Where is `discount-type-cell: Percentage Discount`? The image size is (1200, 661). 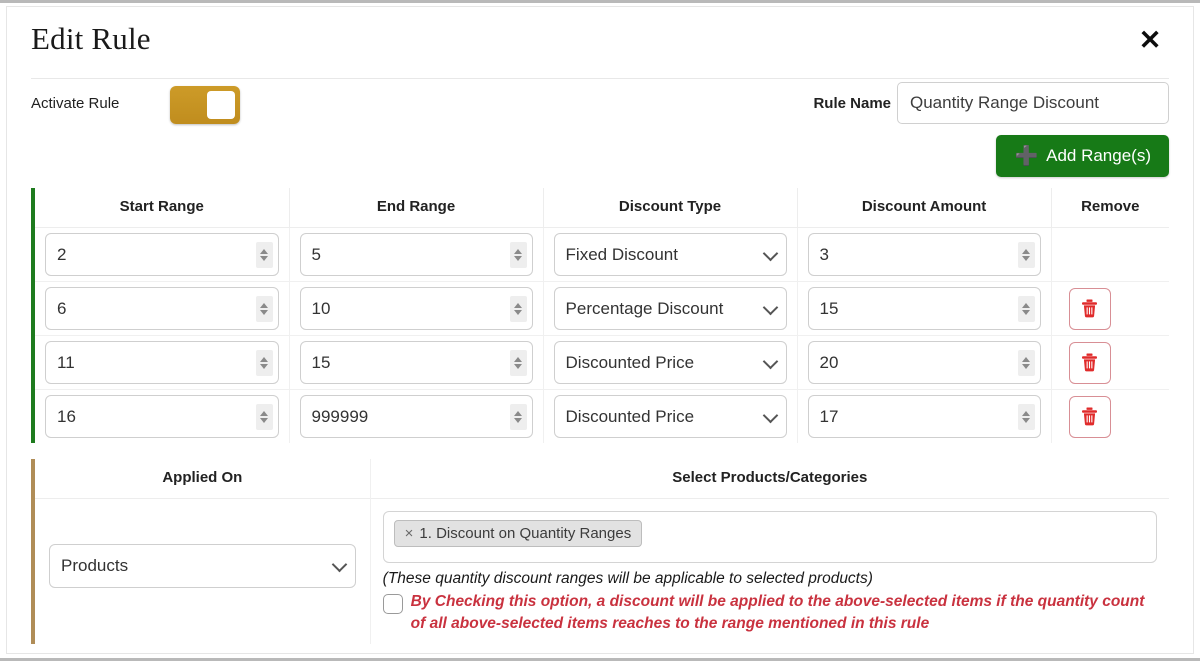 discount-type-cell: Percentage Discount is located at coordinates (670, 308).